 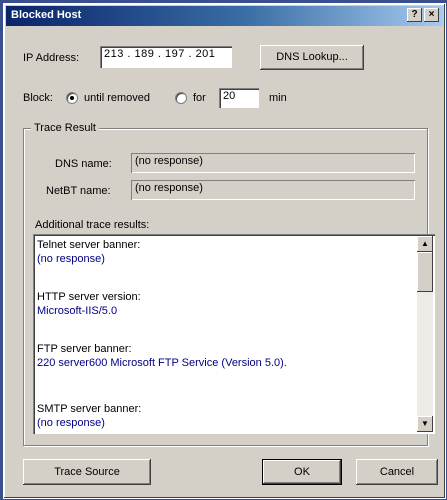 What do you see at coordinates (425, 334) in the screenshot?
I see `vertical-scrollbar: ▲ ▼` at bounding box center [425, 334].